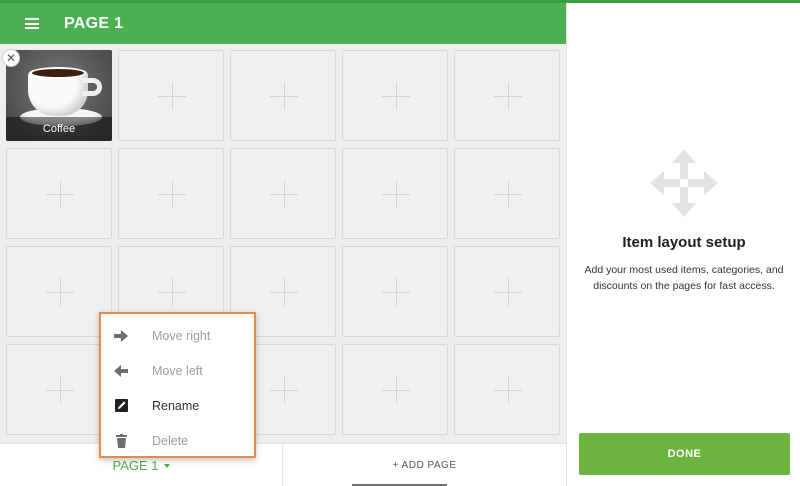  I want to click on hamburger-menu-icon, so click(32, 23).